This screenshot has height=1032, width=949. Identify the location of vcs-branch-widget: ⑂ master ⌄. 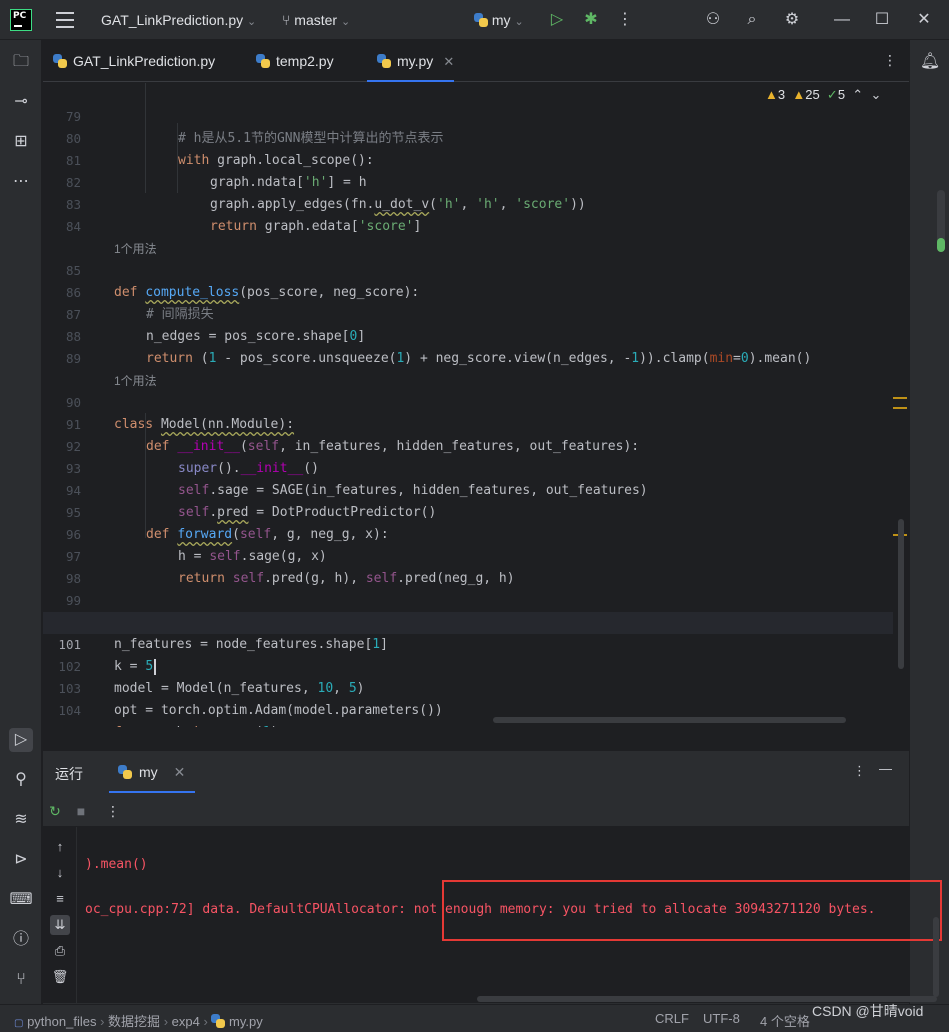
(316, 20).